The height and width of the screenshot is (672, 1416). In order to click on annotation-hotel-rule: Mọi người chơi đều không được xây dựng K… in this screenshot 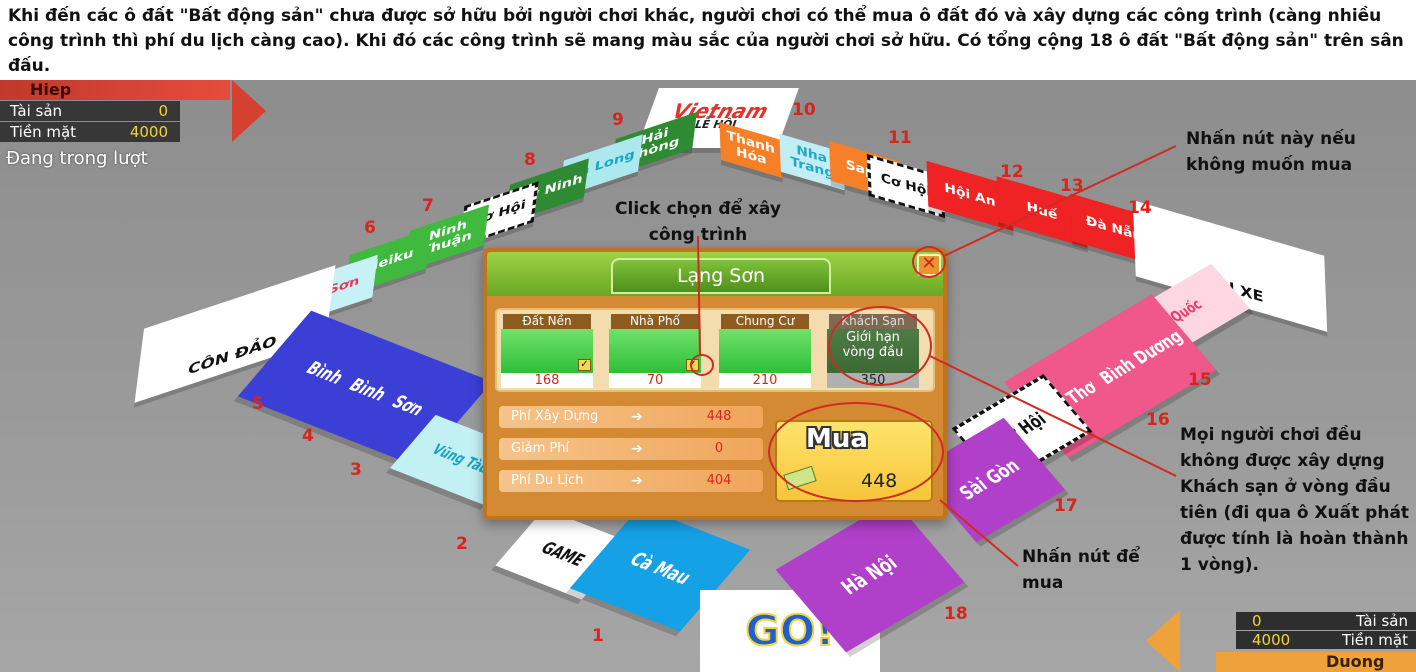, I will do `click(1295, 500)`.